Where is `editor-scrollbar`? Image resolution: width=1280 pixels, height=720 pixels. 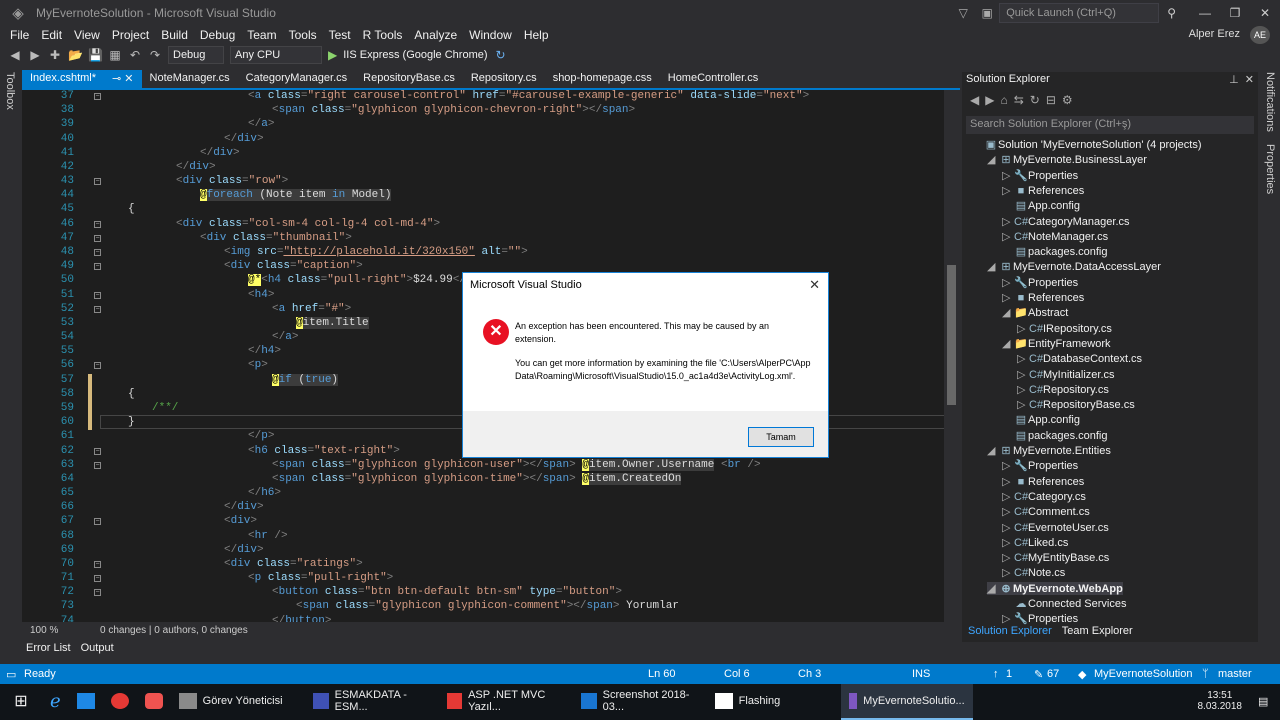 editor-scrollbar is located at coordinates (952, 356).